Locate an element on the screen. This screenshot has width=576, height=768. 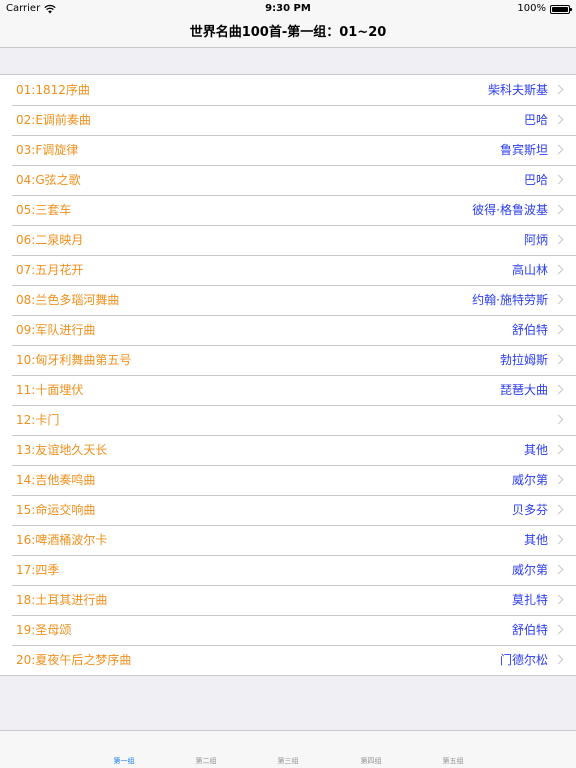
battery-percent: 100% is located at coordinates (531, 8).